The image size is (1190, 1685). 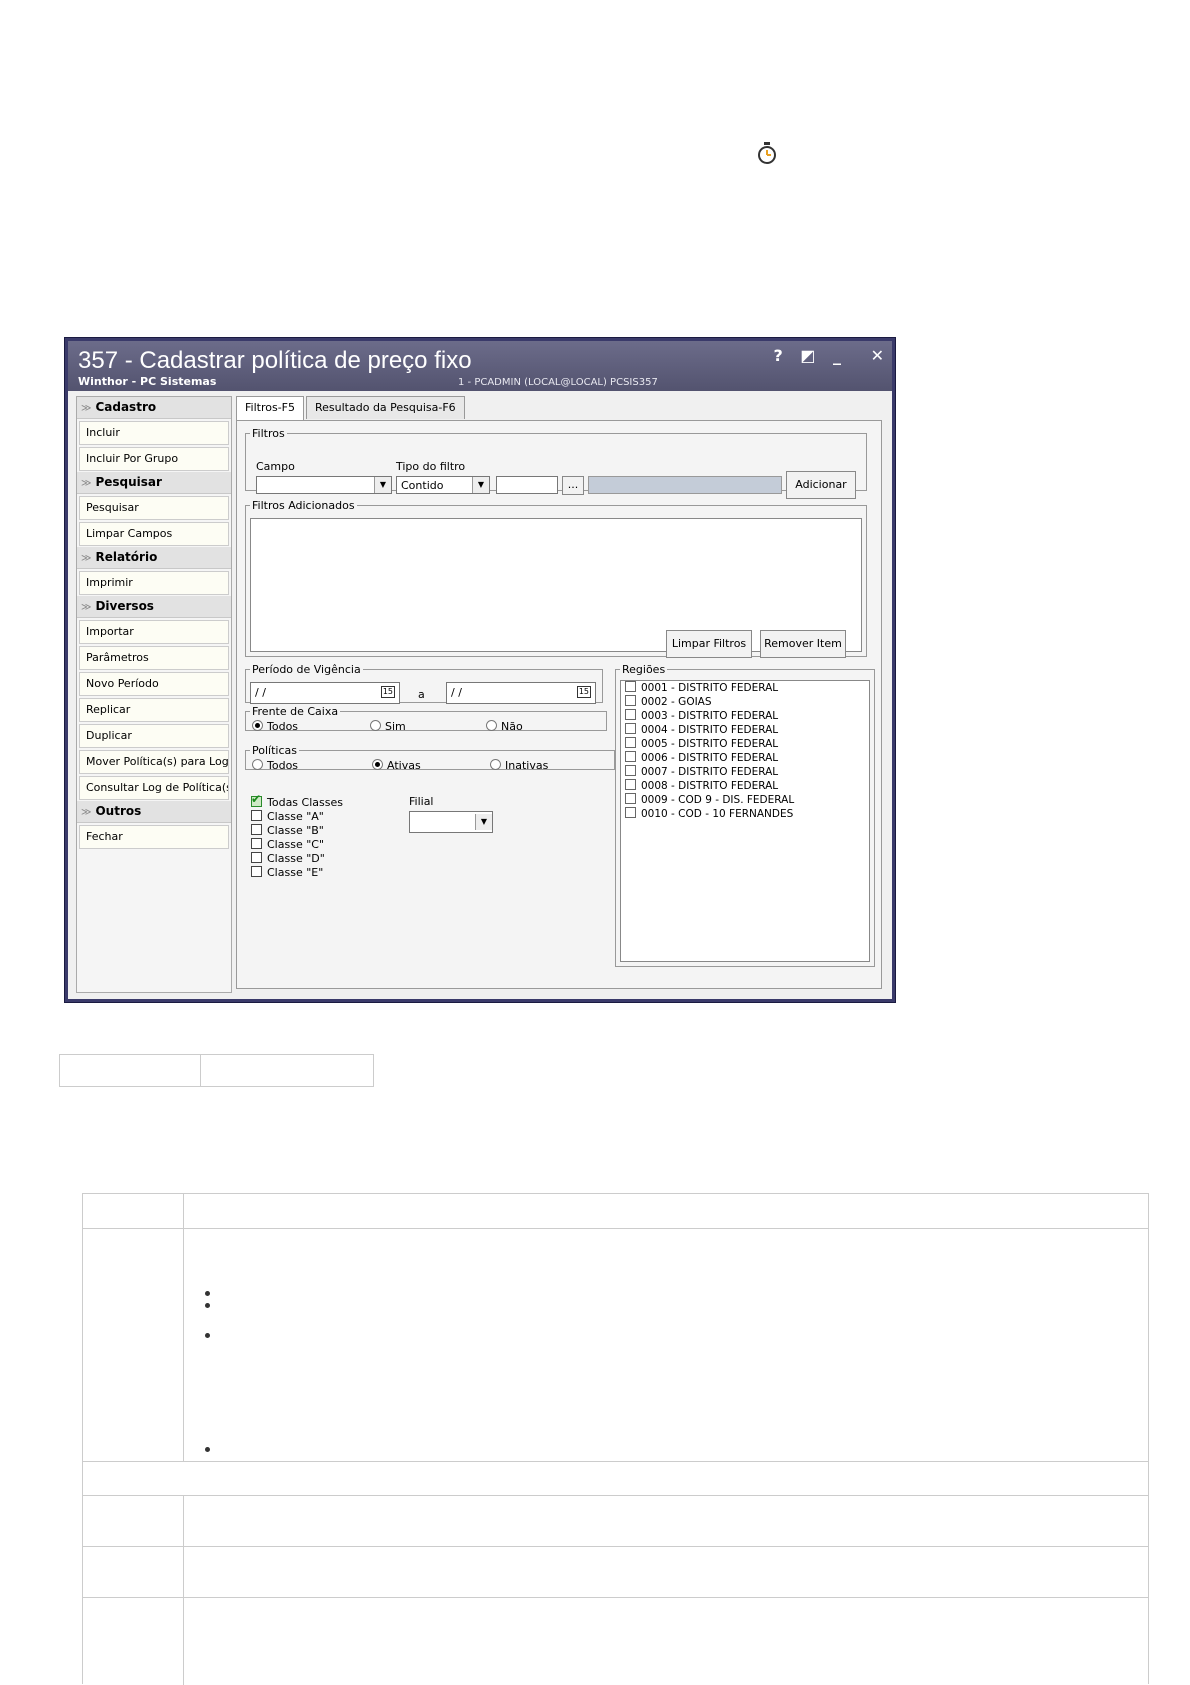 What do you see at coordinates (644, 669) in the screenshot?
I see `regioes-legend: Regiões` at bounding box center [644, 669].